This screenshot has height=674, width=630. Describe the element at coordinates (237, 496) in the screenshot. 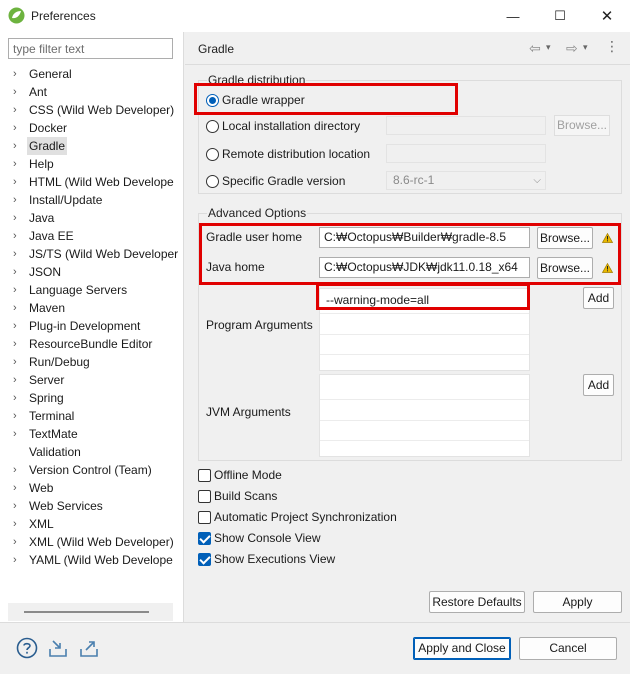

I see `build-scans-checkbox: Build Scans` at that location.